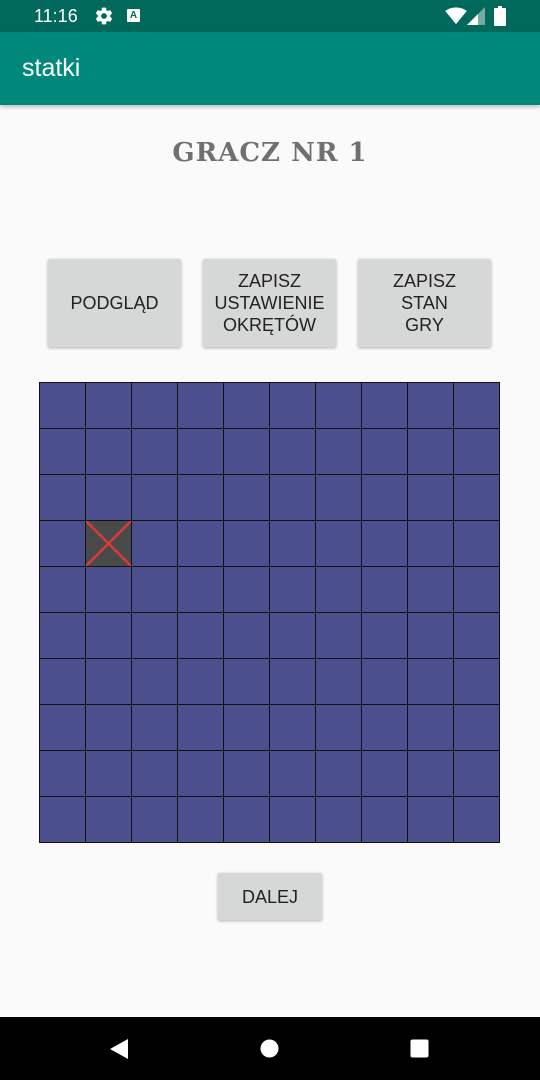  I want to click on preview-button: PODGLĄD, so click(114, 303).